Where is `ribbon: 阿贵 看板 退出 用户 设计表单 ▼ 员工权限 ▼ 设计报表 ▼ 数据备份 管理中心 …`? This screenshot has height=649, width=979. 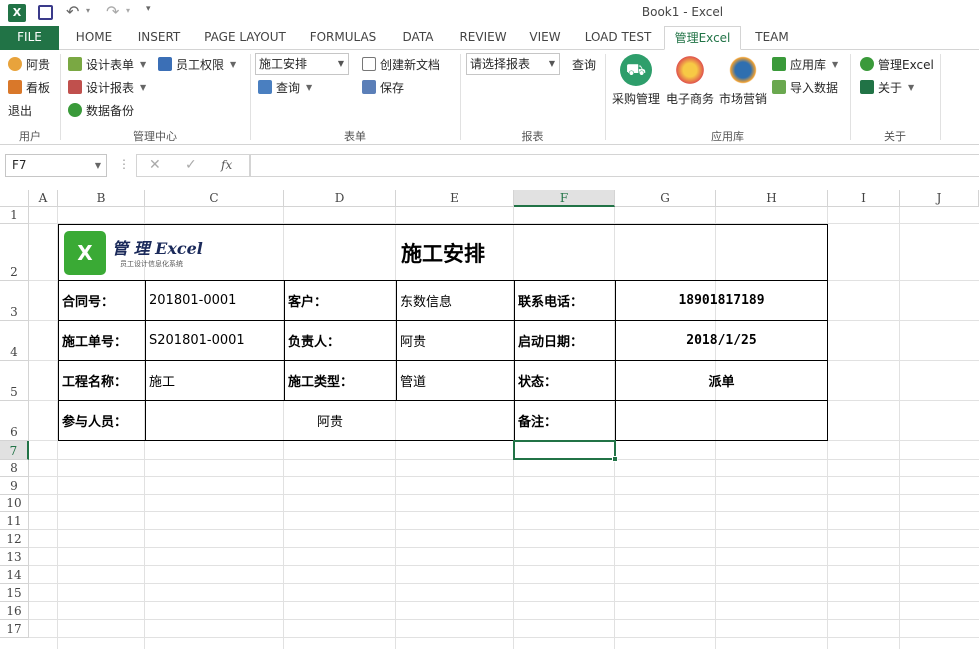 ribbon: 阿贵 看板 退出 用户 设计表单 ▼ 员工权限 ▼ 设计报表 ▼ 数据备份 管理中心 … is located at coordinates (489, 97).